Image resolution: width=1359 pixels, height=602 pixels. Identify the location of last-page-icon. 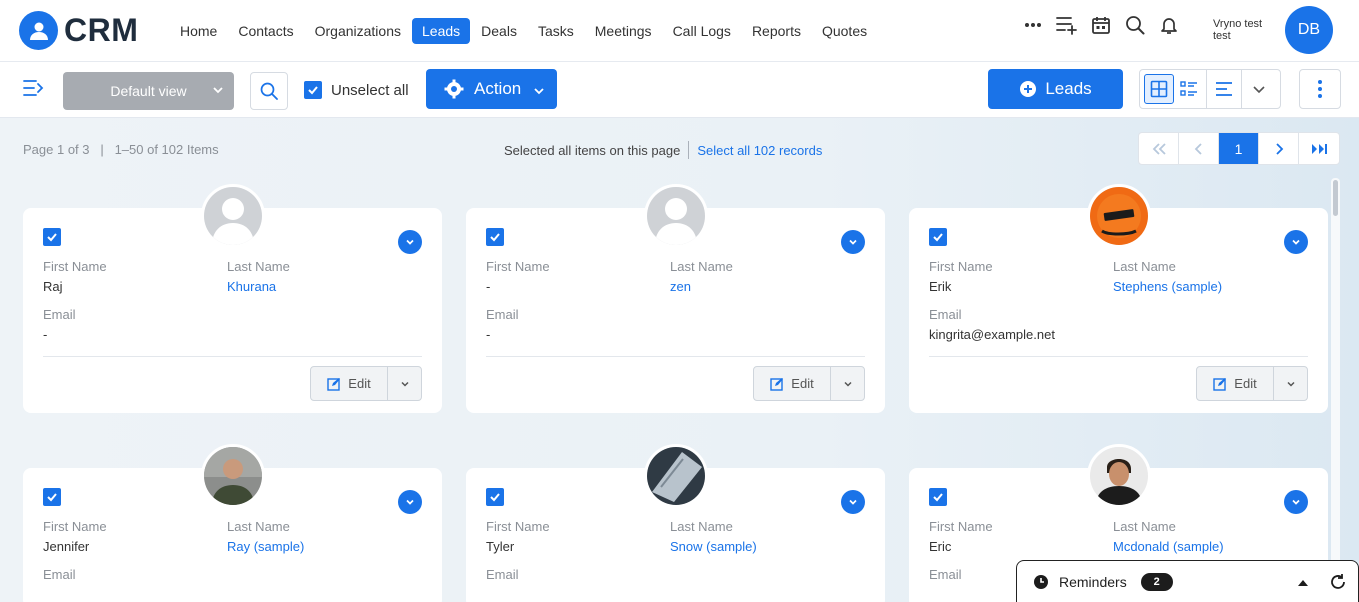
(1319, 148).